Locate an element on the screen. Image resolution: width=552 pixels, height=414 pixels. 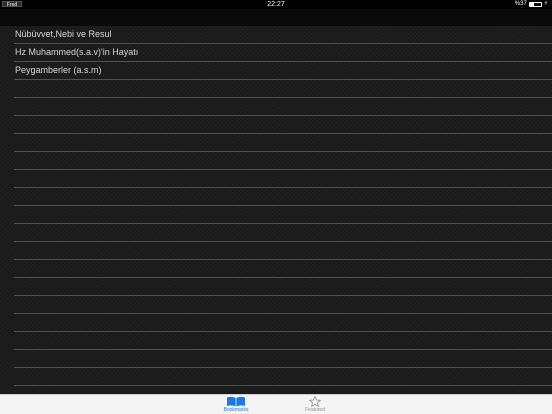
open-book-icon is located at coordinates (236, 401).